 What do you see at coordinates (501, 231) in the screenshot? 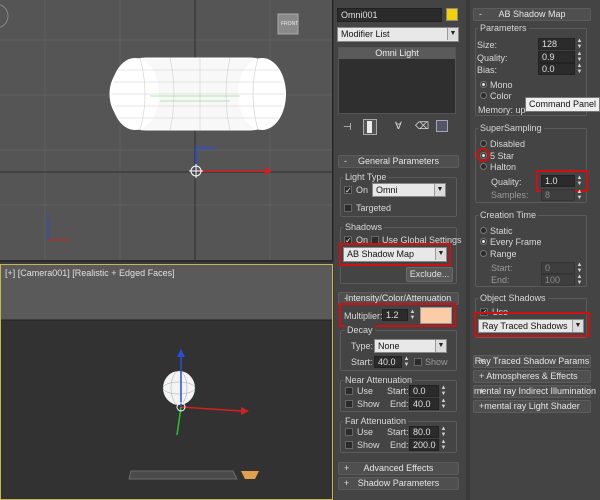
I see `static-label: Static` at bounding box center [501, 231].